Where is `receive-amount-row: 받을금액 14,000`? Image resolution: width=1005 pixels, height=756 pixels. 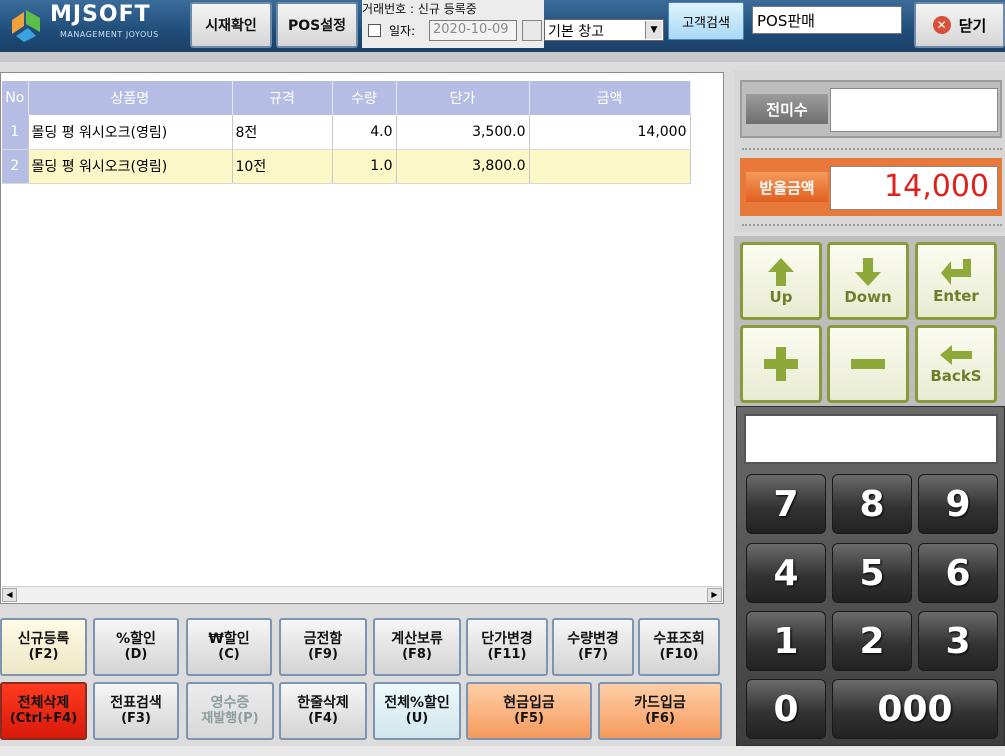 receive-amount-row: 받을금액 14,000 is located at coordinates (871, 187).